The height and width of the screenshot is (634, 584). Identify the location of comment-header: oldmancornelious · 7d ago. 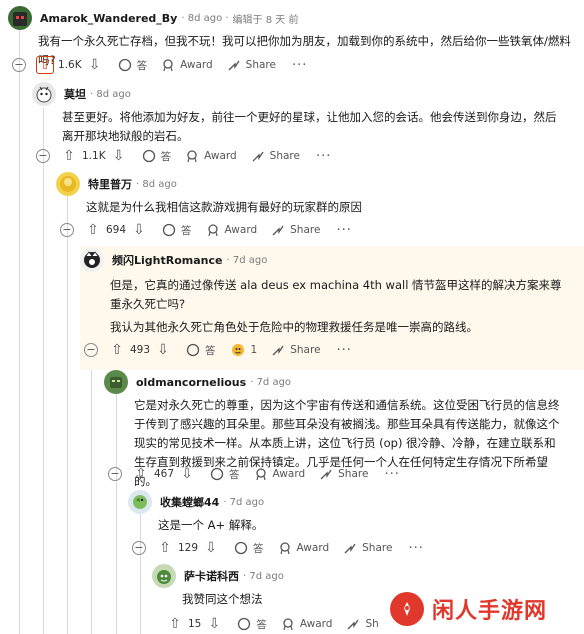
(197, 382).